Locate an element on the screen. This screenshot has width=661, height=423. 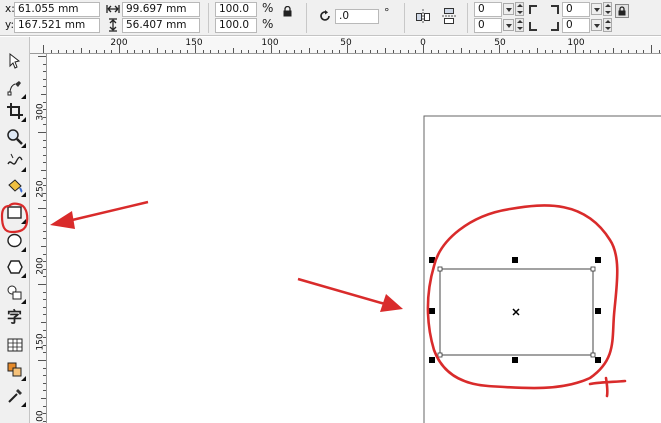
tool-crop-tool is located at coordinates (15, 111).